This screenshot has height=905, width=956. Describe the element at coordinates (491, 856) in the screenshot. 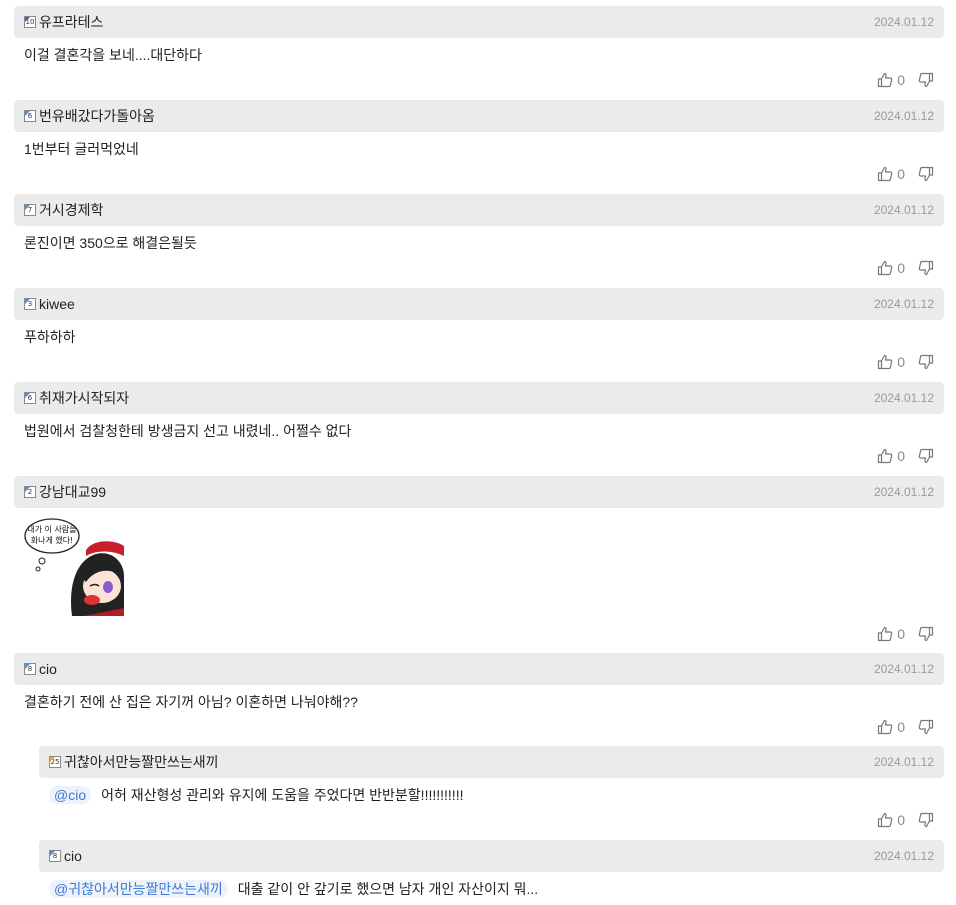

I see `reply-header: 8 cio 2024.01.12` at that location.